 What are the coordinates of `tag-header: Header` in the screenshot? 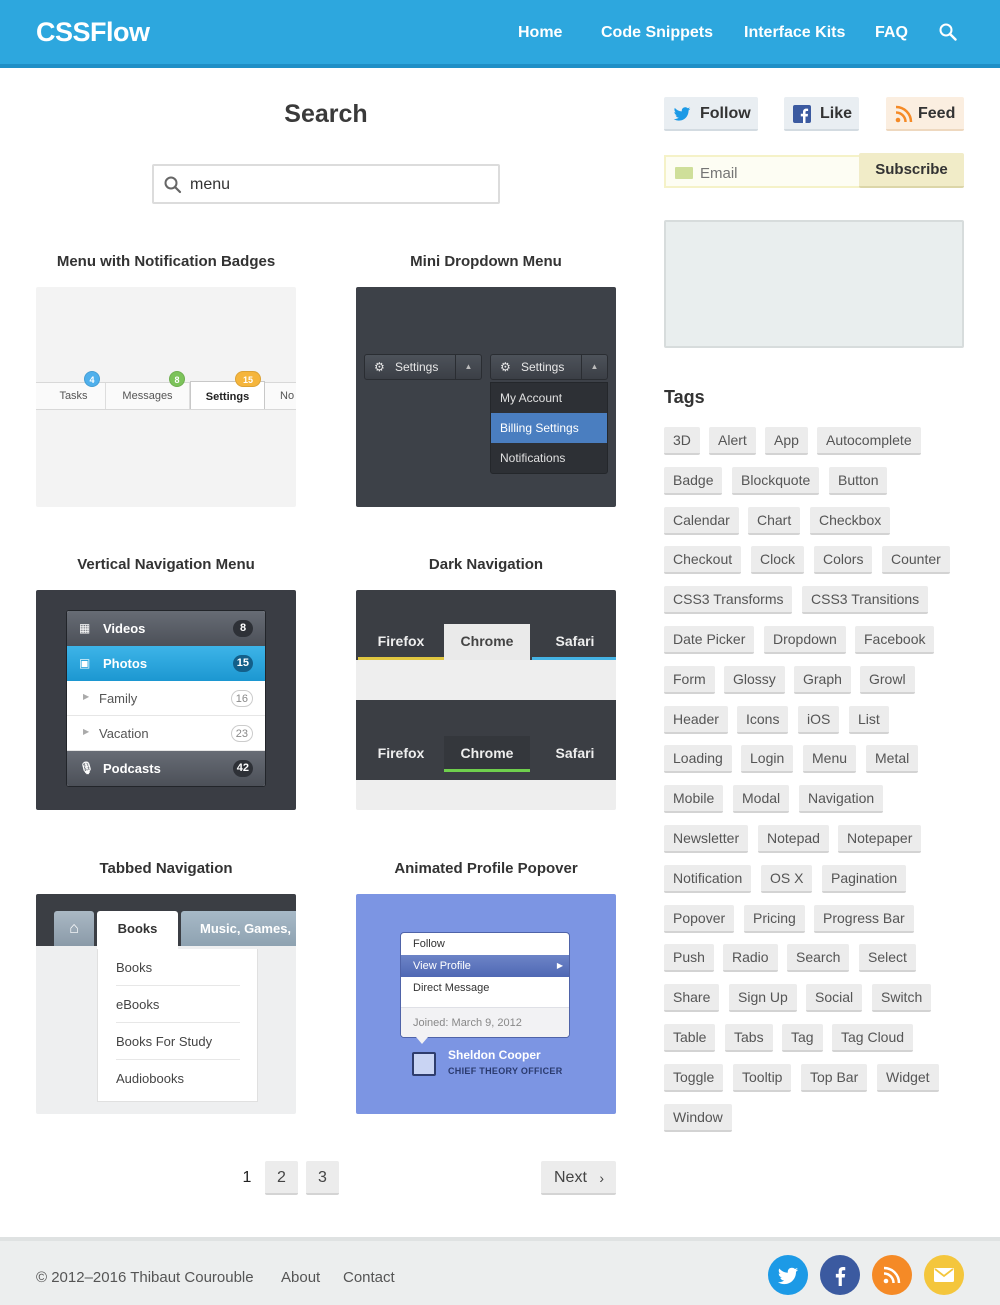 It's located at (696, 720).